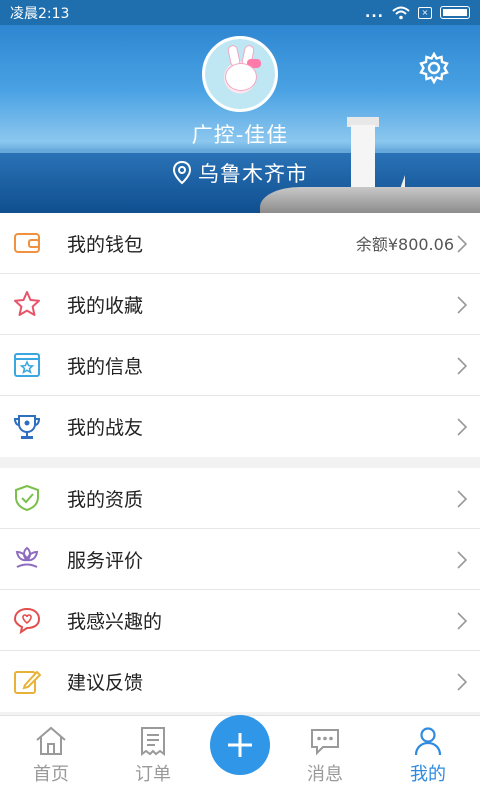  I want to click on menu-item-wallet: 我的钱包 余额¥800.06, so click(240, 243).